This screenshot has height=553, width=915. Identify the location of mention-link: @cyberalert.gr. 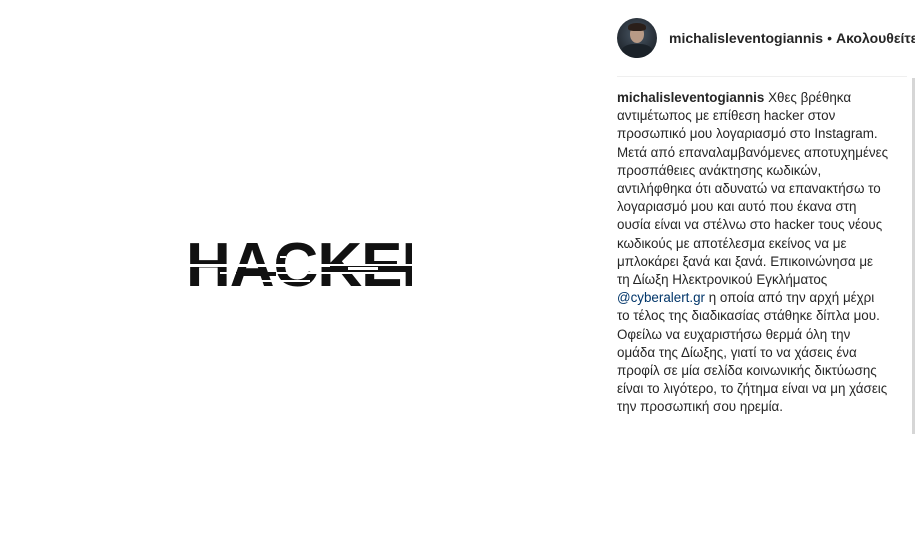
(661, 297).